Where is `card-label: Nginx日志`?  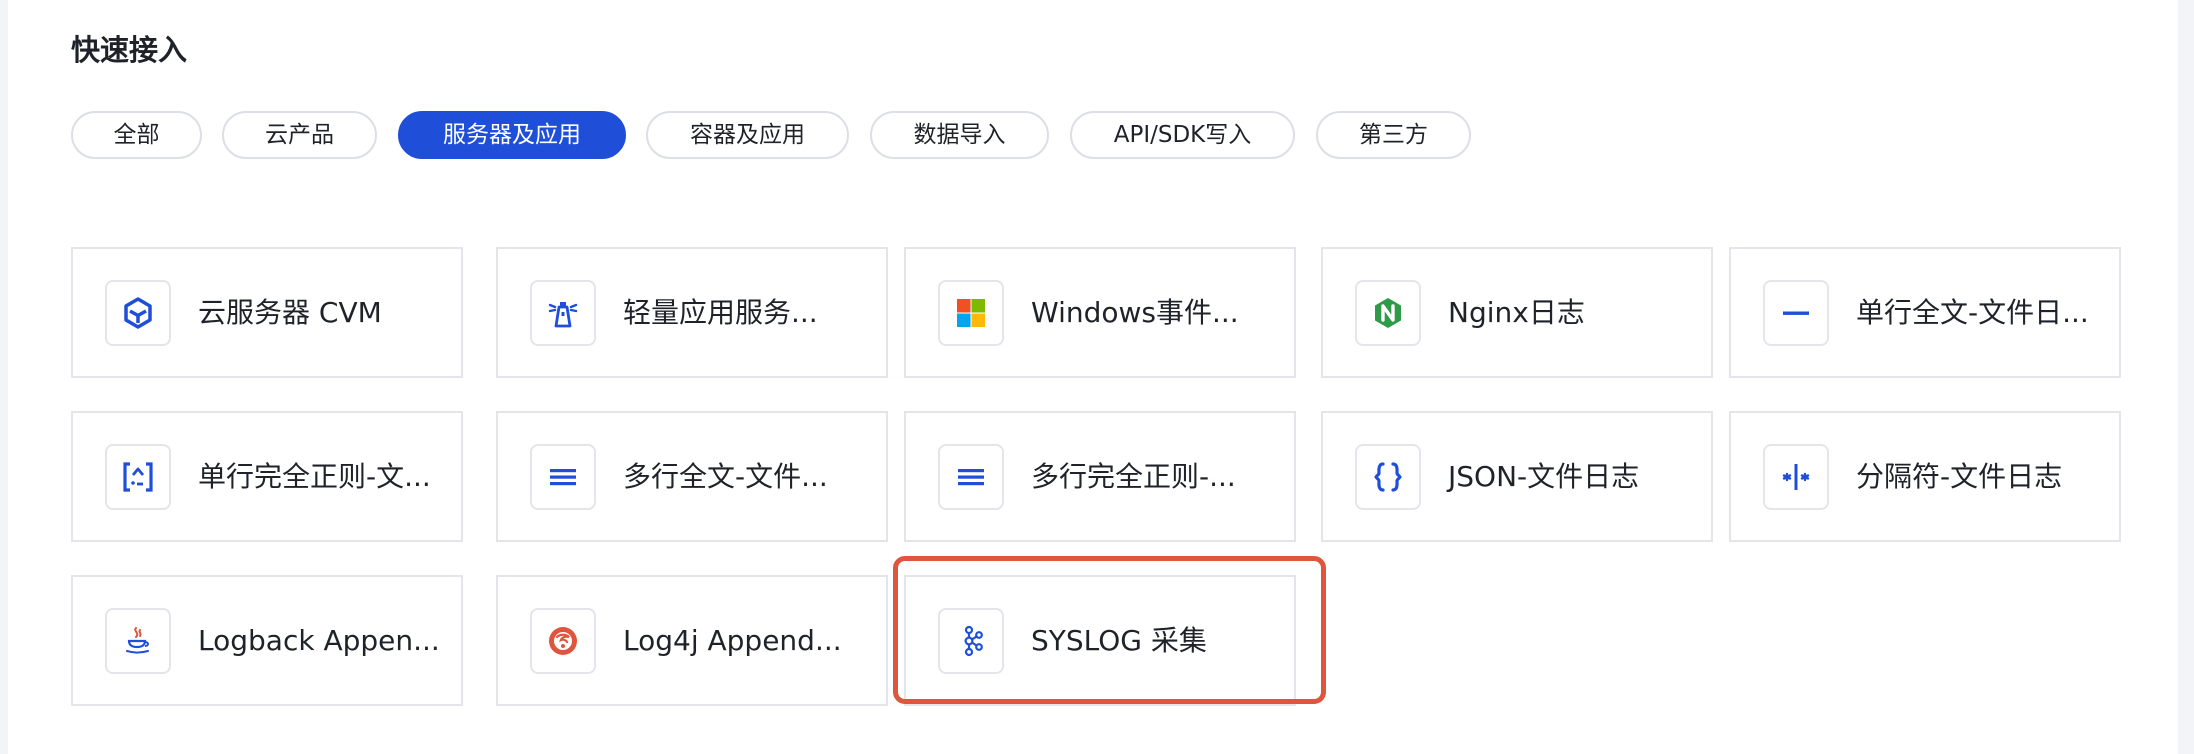
card-label: Nginx日志 is located at coordinates (1516, 312).